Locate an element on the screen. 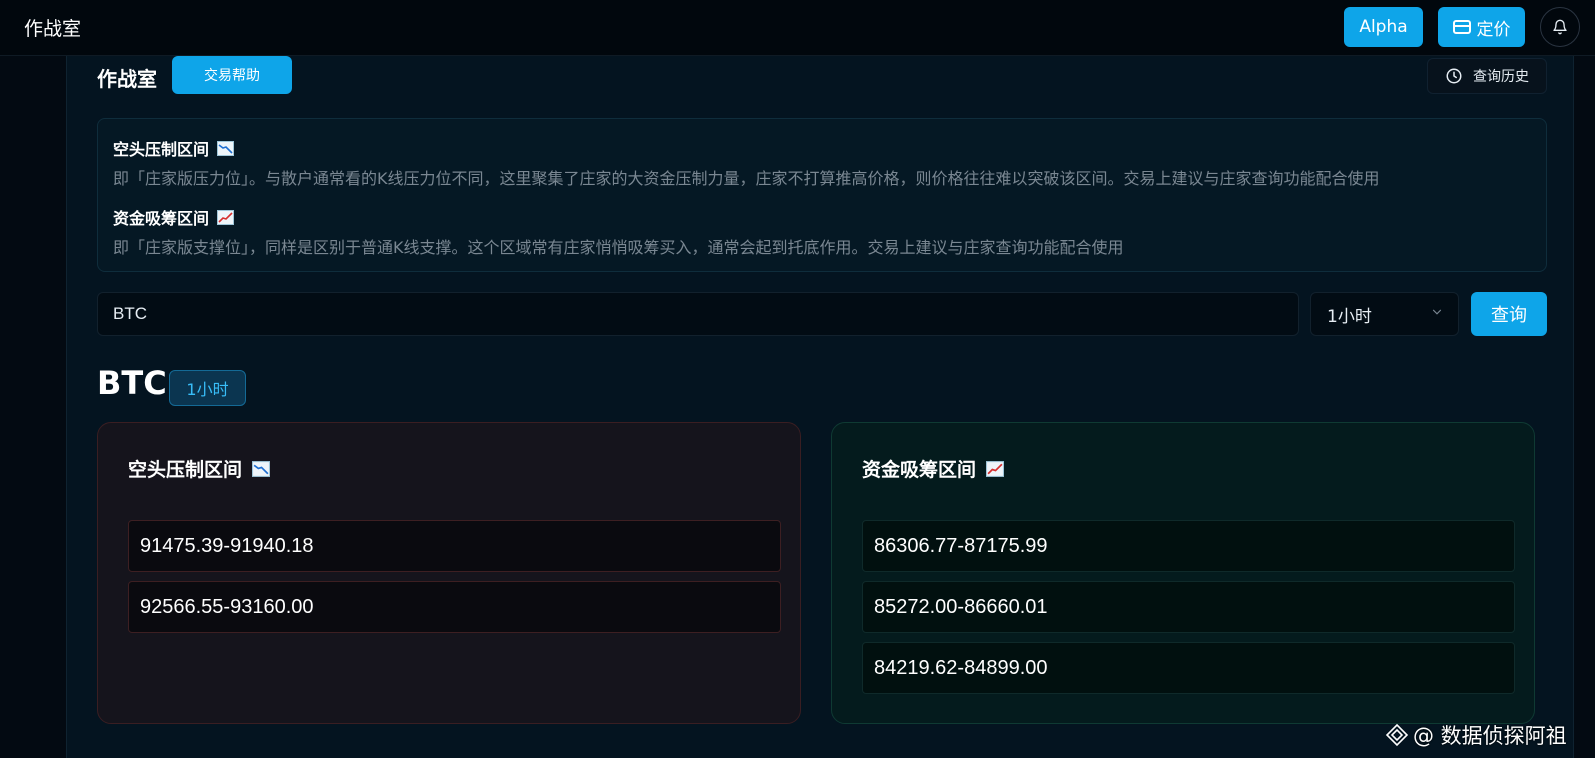  clock-icon is located at coordinates (1454, 76).